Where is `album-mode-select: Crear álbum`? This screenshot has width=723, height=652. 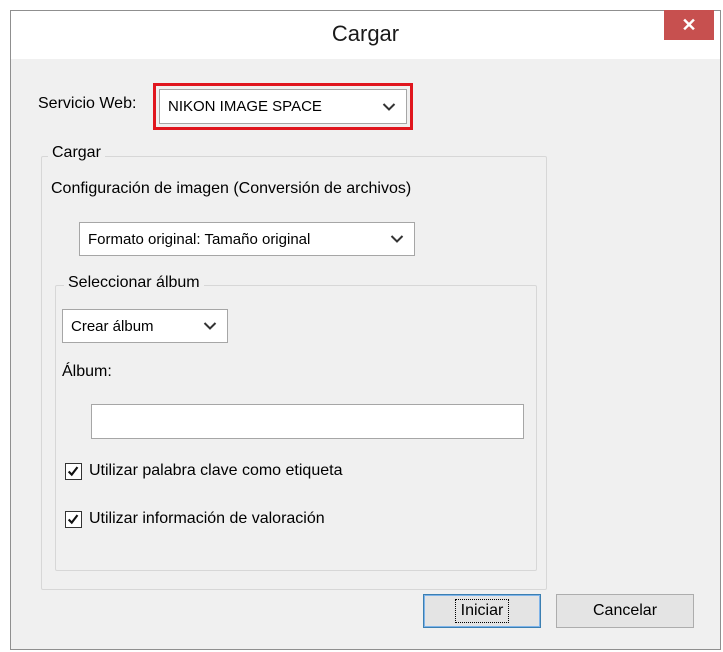
album-mode-select: Crear álbum is located at coordinates (145, 326).